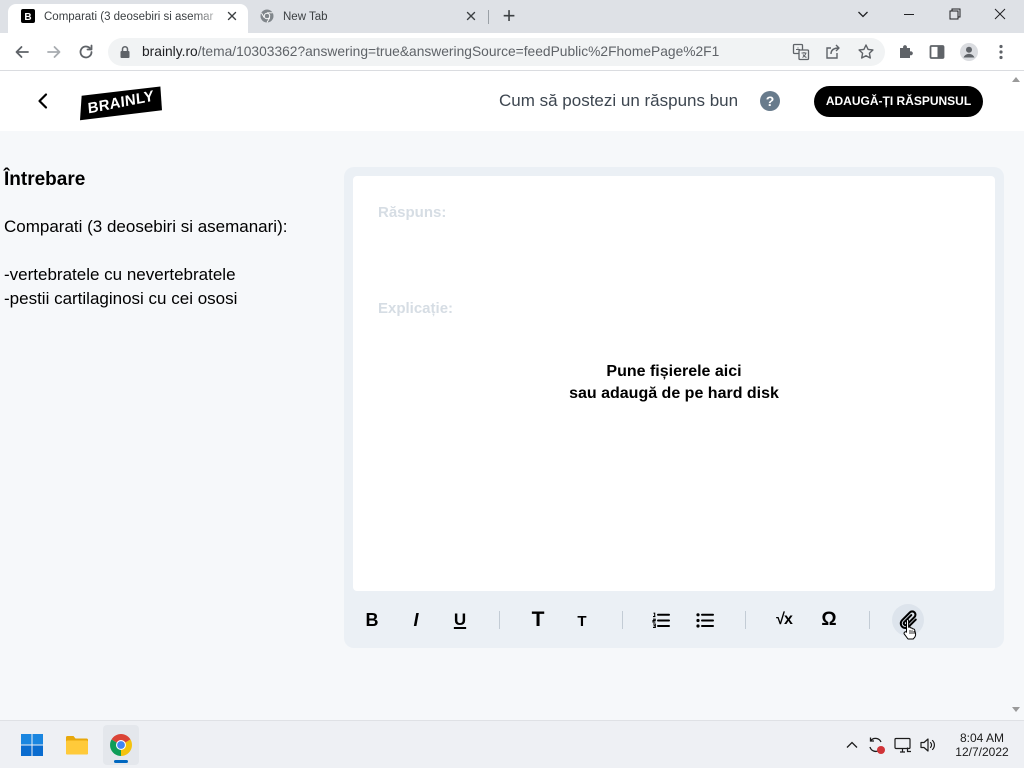 The width and height of the screenshot is (1024, 768). What do you see at coordinates (910, 629) in the screenshot?
I see `mouse-pointer-cursor` at bounding box center [910, 629].